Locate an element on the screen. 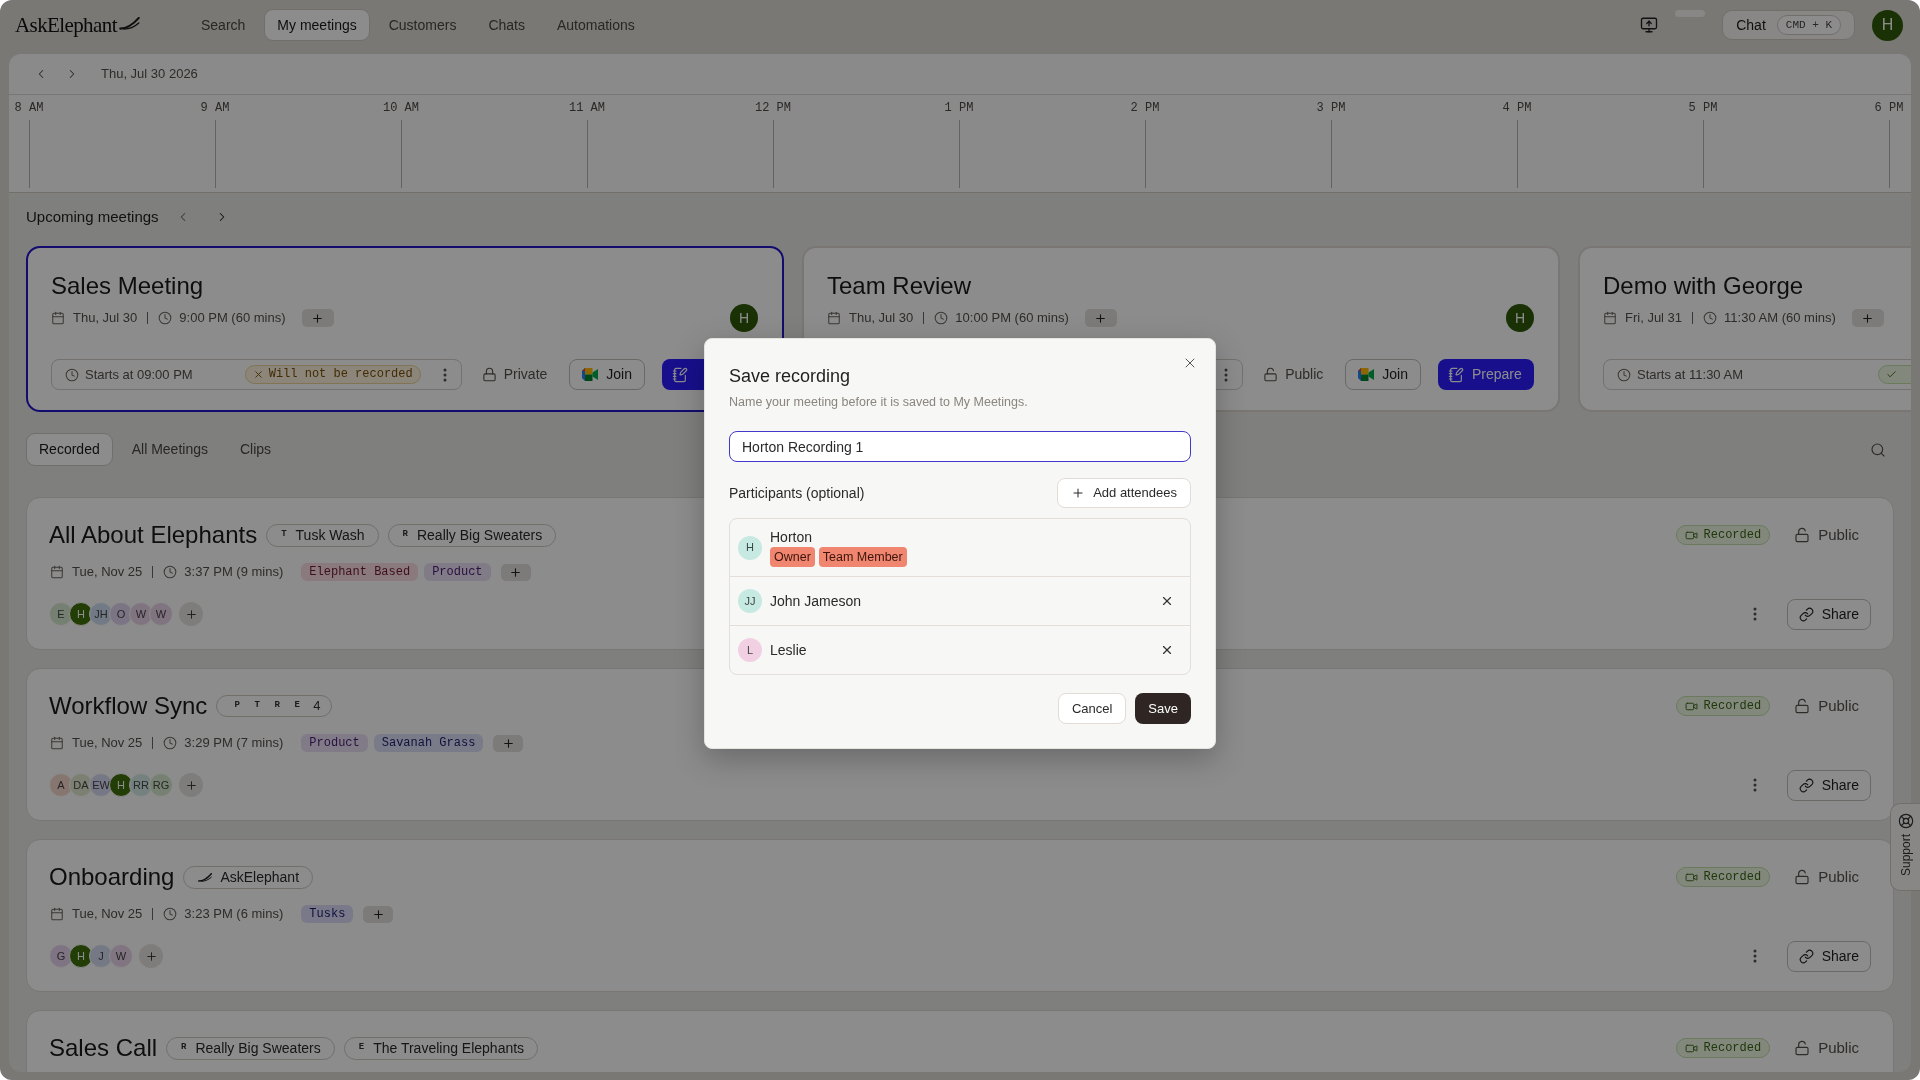 The image size is (1920, 1080). recording-title: Onboarding is located at coordinates (112, 877).